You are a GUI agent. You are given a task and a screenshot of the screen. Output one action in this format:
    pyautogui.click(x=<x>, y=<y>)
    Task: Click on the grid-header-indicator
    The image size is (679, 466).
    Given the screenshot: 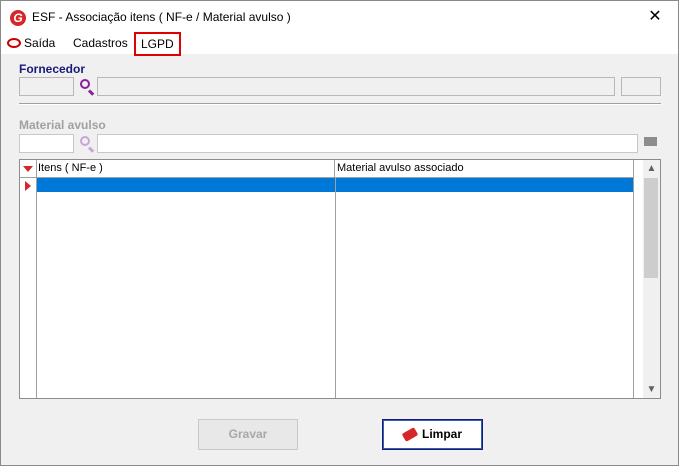 What is the action you would take?
    pyautogui.click(x=28, y=168)
    